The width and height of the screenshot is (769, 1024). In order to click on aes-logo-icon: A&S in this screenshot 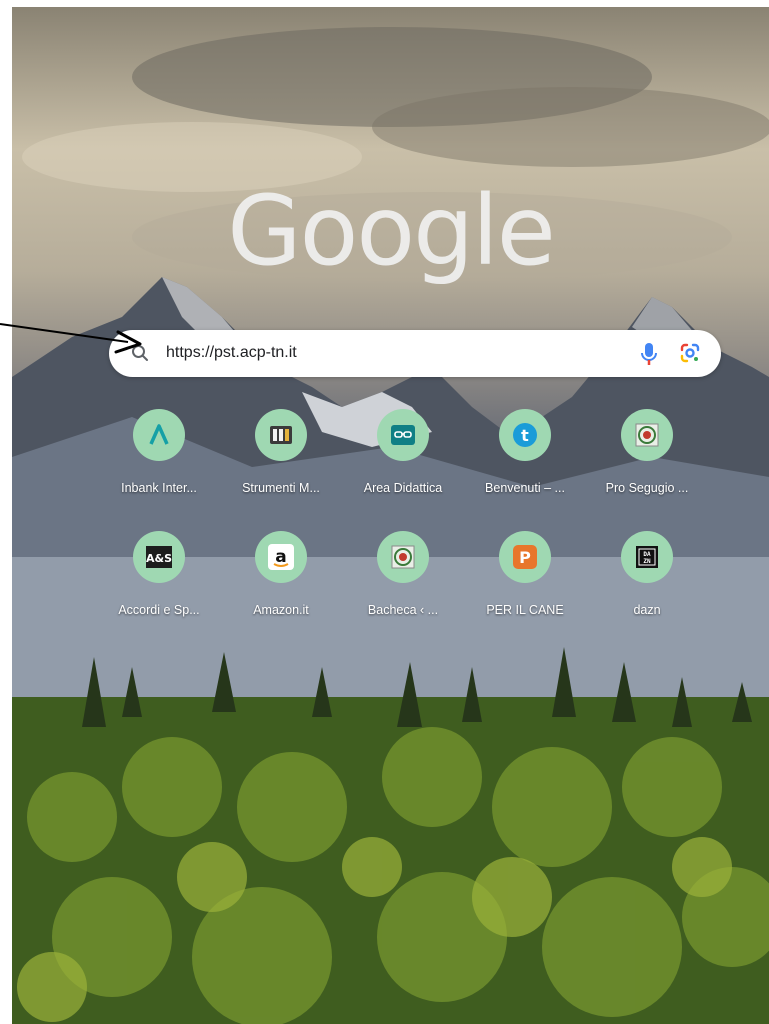, I will do `click(159, 557)`.